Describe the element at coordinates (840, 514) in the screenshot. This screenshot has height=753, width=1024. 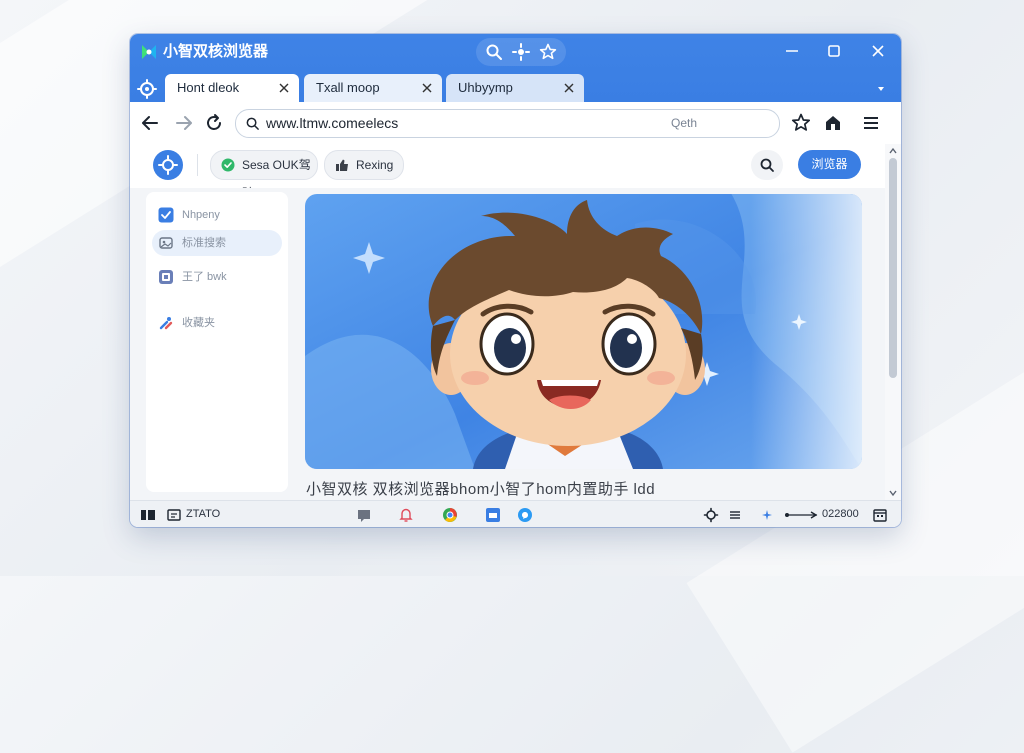
I see `status-right-text: 022800` at that location.